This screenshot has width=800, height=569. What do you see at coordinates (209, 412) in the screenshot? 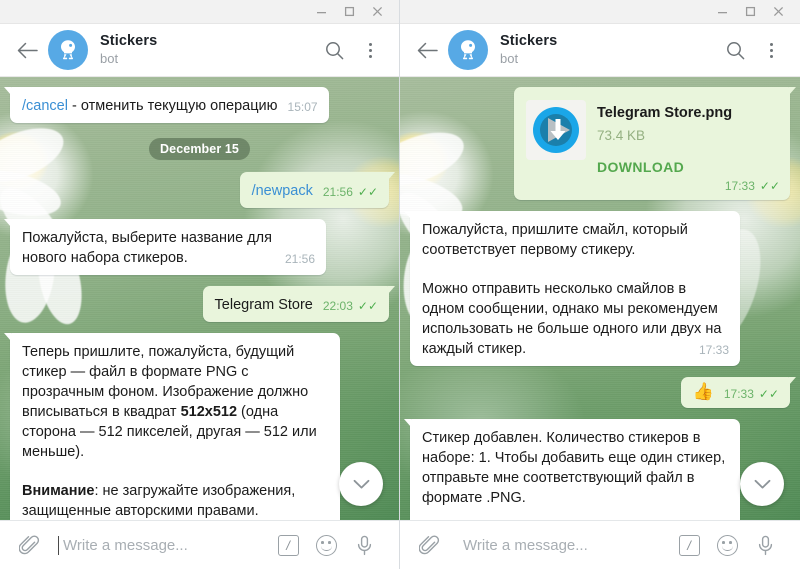
I see `message-bold: 512x512` at bounding box center [209, 412].